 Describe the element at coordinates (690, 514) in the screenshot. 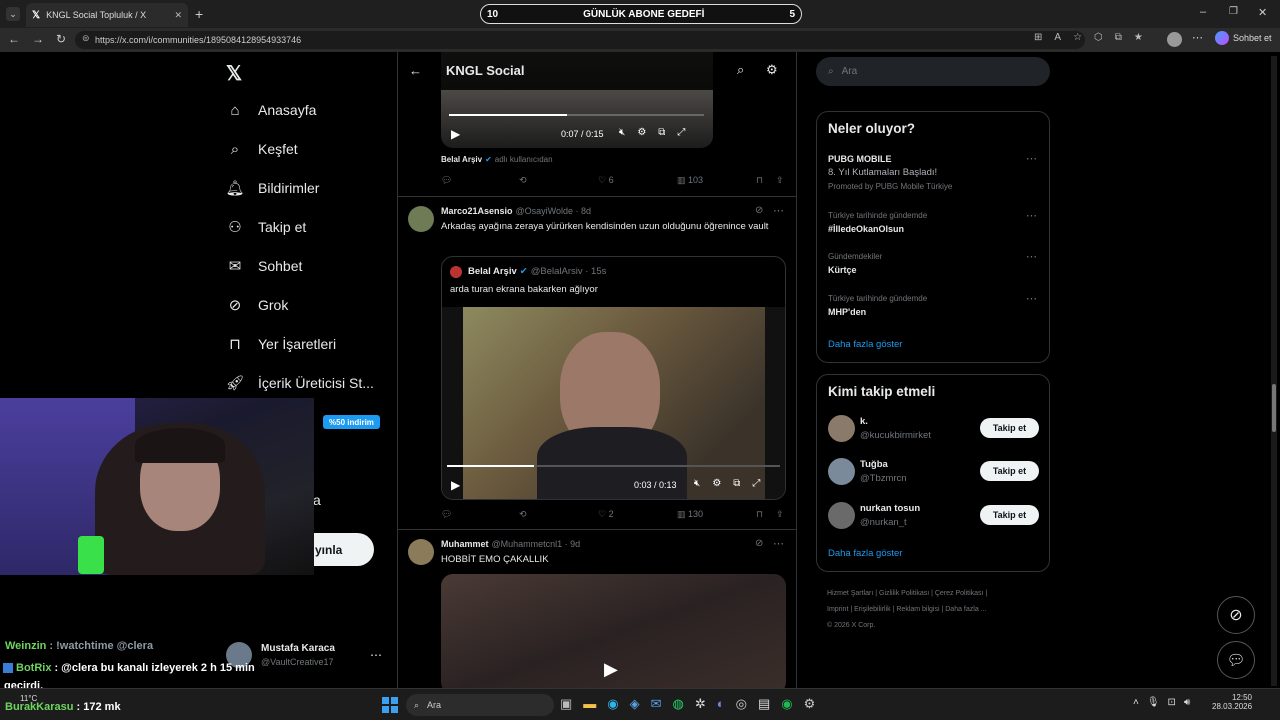

I see `views-button: ▥ 130` at that location.